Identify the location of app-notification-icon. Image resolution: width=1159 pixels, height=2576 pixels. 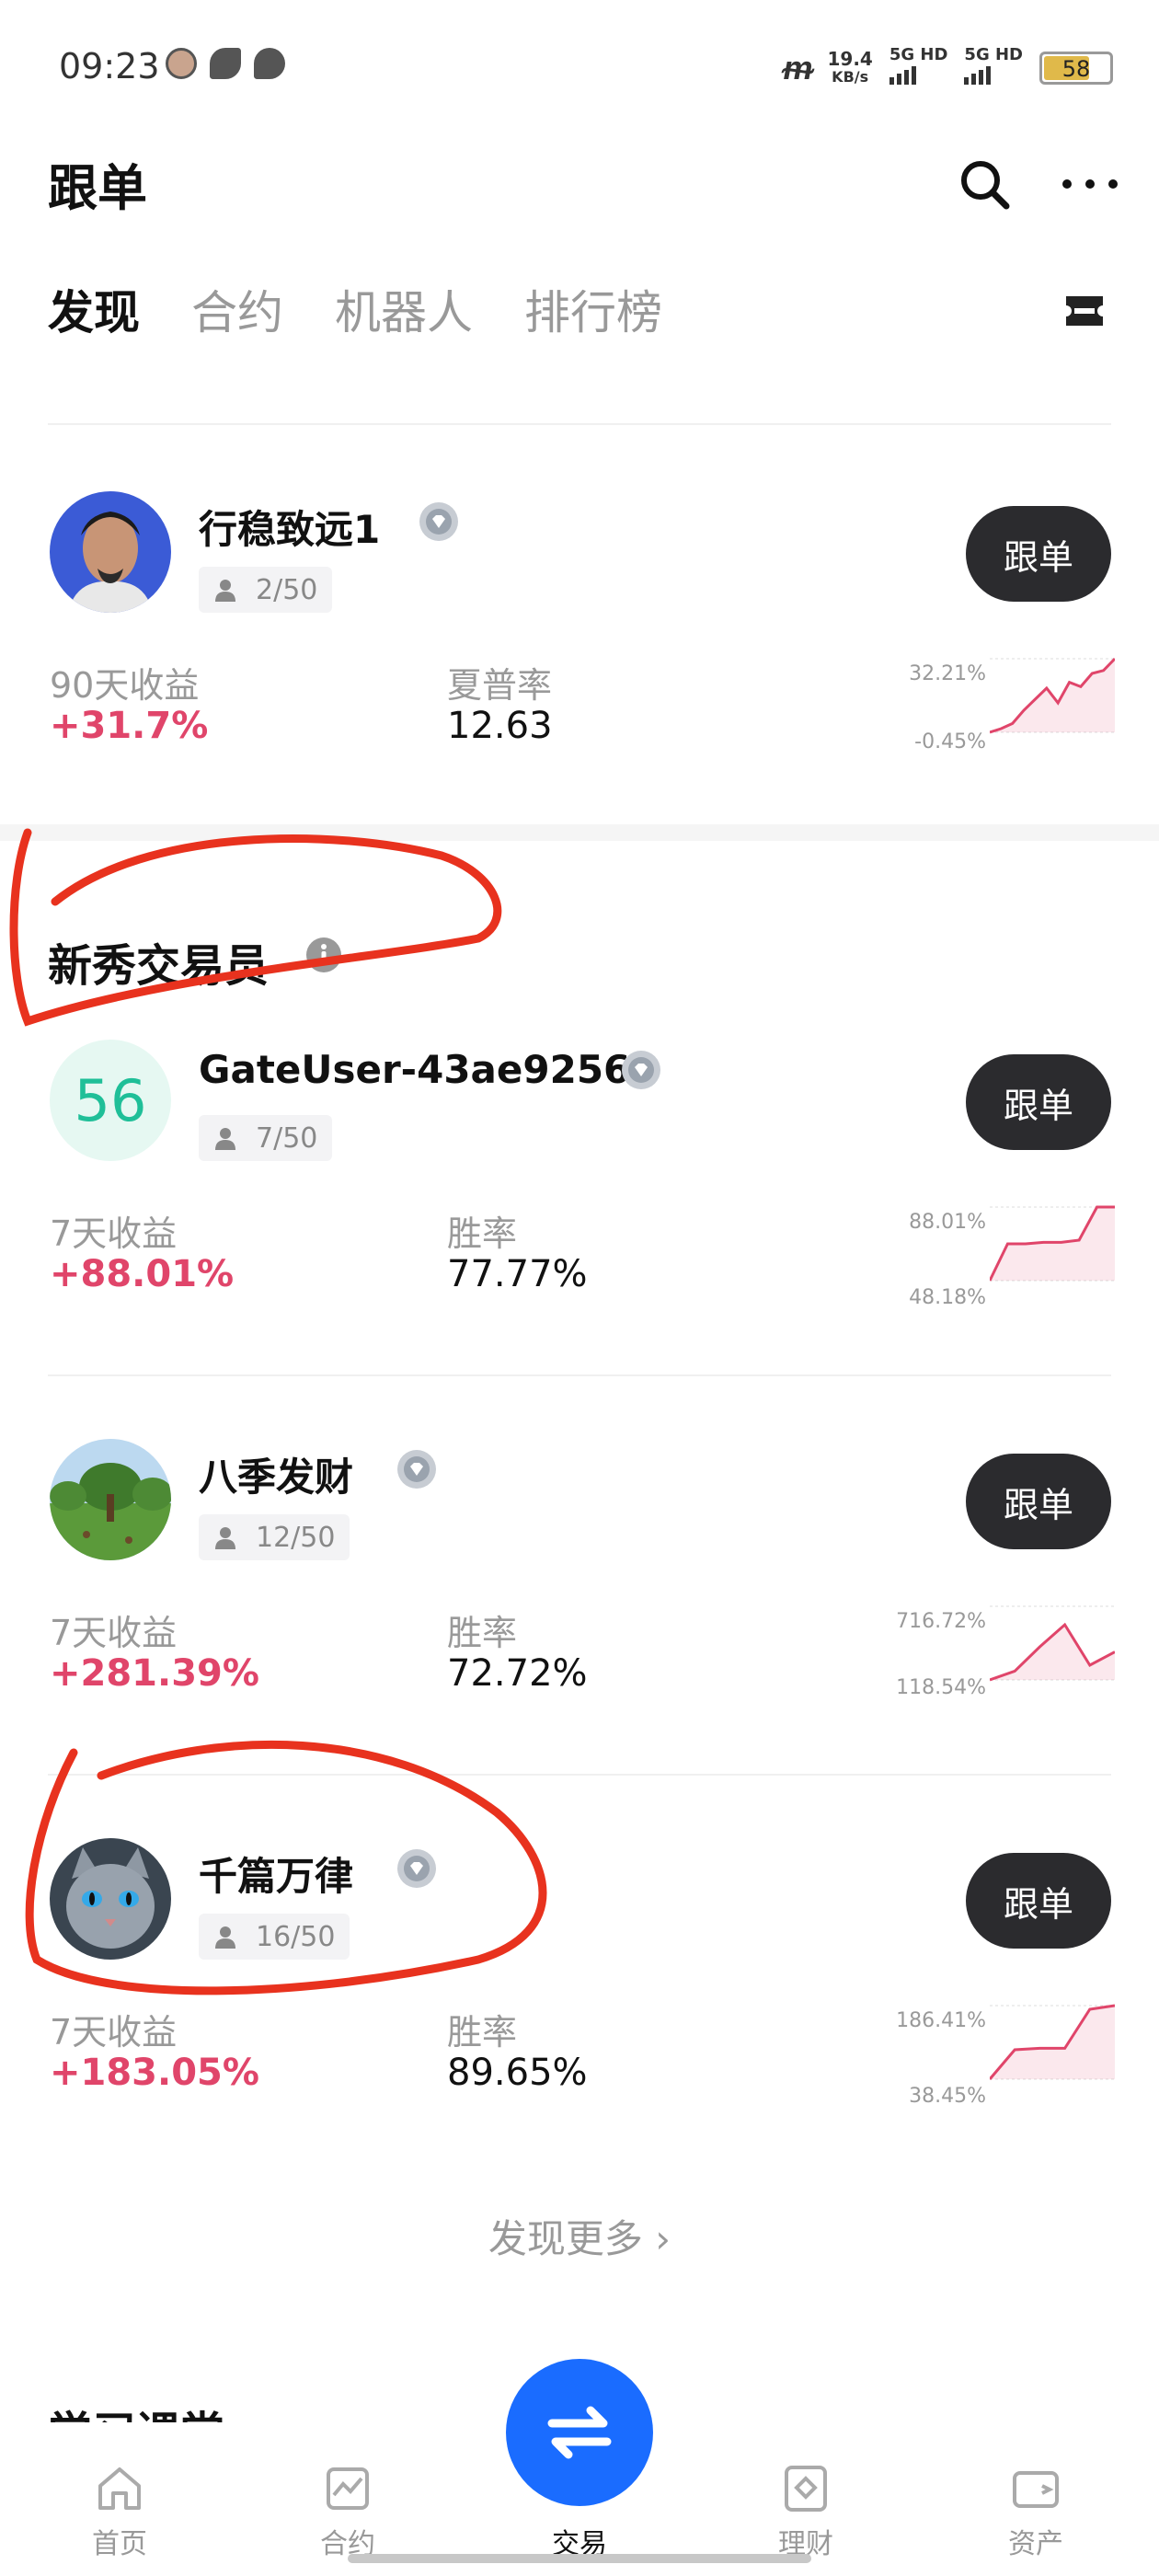
(225, 63).